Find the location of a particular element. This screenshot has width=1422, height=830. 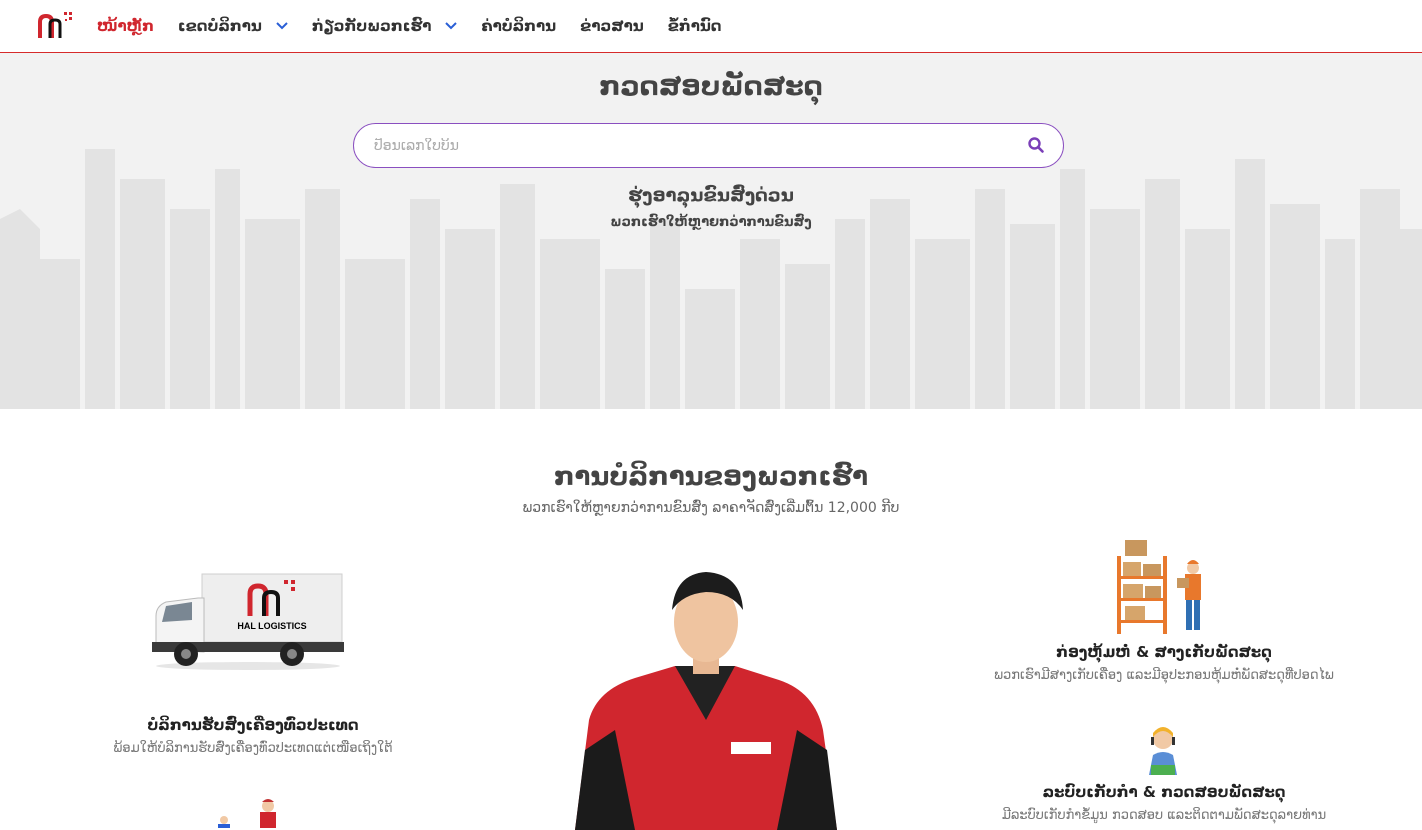

services-title: ການບໍລິການຂອງພວກເຮົາ is located at coordinates (711, 477).